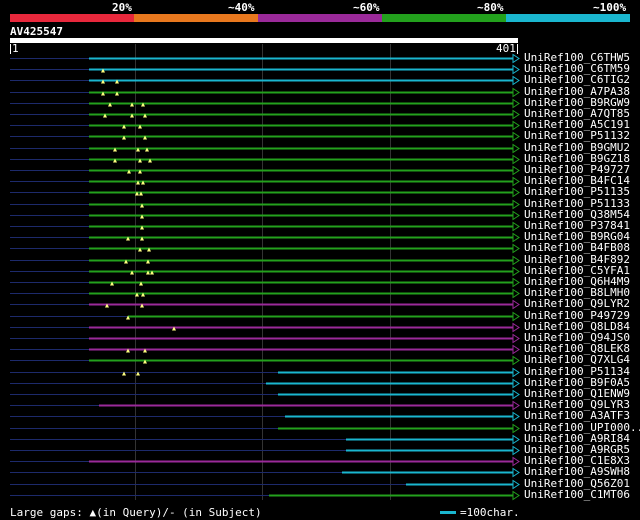 This screenshot has width=640, height=520. What do you see at coordinates (448, 512) in the screenshot?
I see `scale-bar` at bounding box center [448, 512].